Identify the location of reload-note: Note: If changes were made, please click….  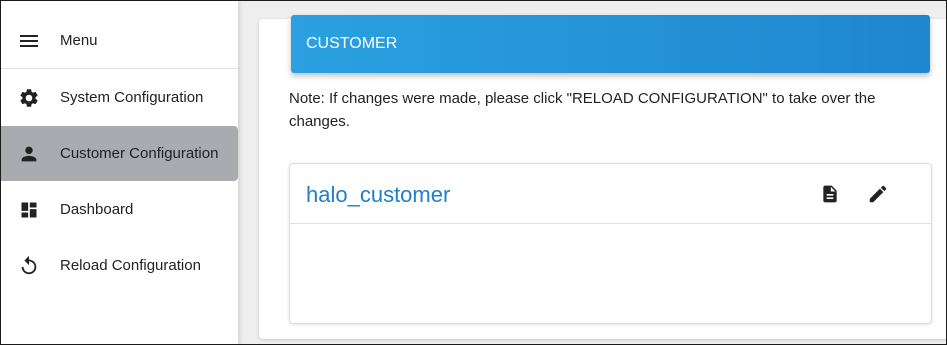
(582, 110).